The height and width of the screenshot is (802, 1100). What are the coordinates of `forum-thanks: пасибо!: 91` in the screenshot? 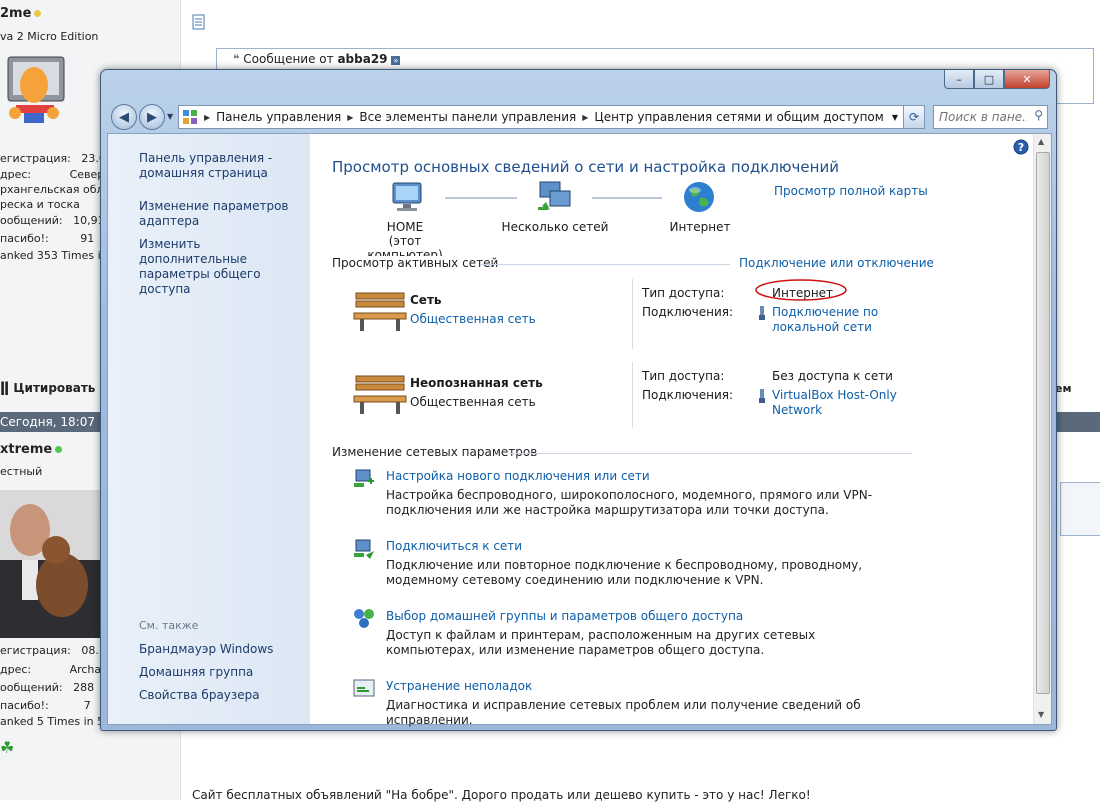 It's located at (47, 238).